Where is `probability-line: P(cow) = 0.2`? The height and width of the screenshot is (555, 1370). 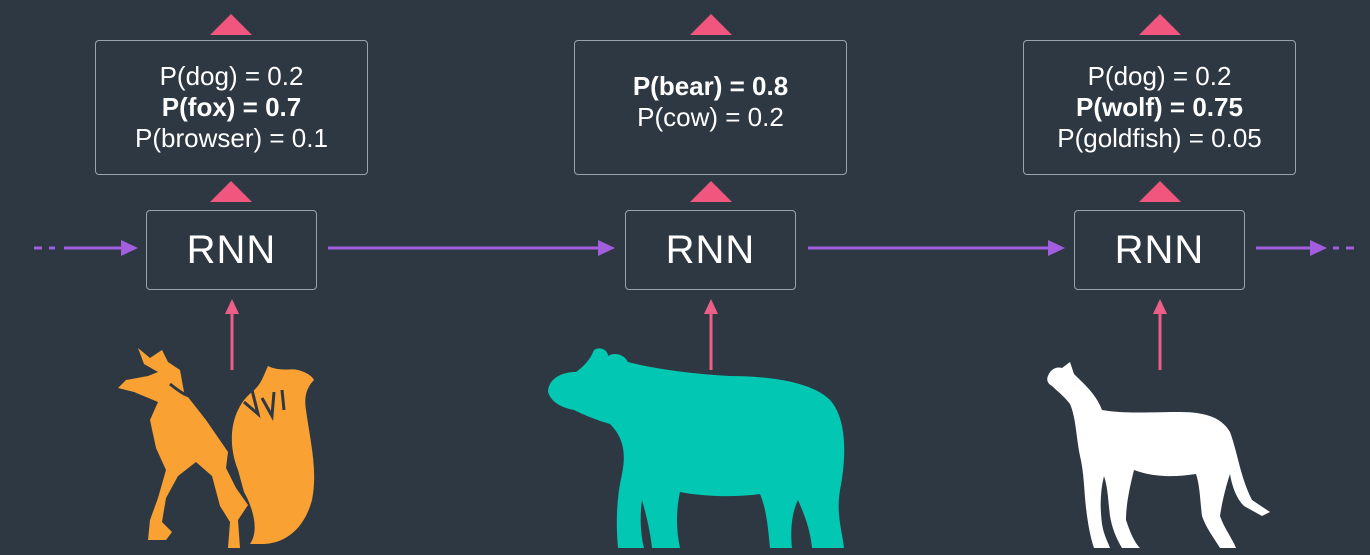
probability-line: P(cow) = 0.2 is located at coordinates (710, 117).